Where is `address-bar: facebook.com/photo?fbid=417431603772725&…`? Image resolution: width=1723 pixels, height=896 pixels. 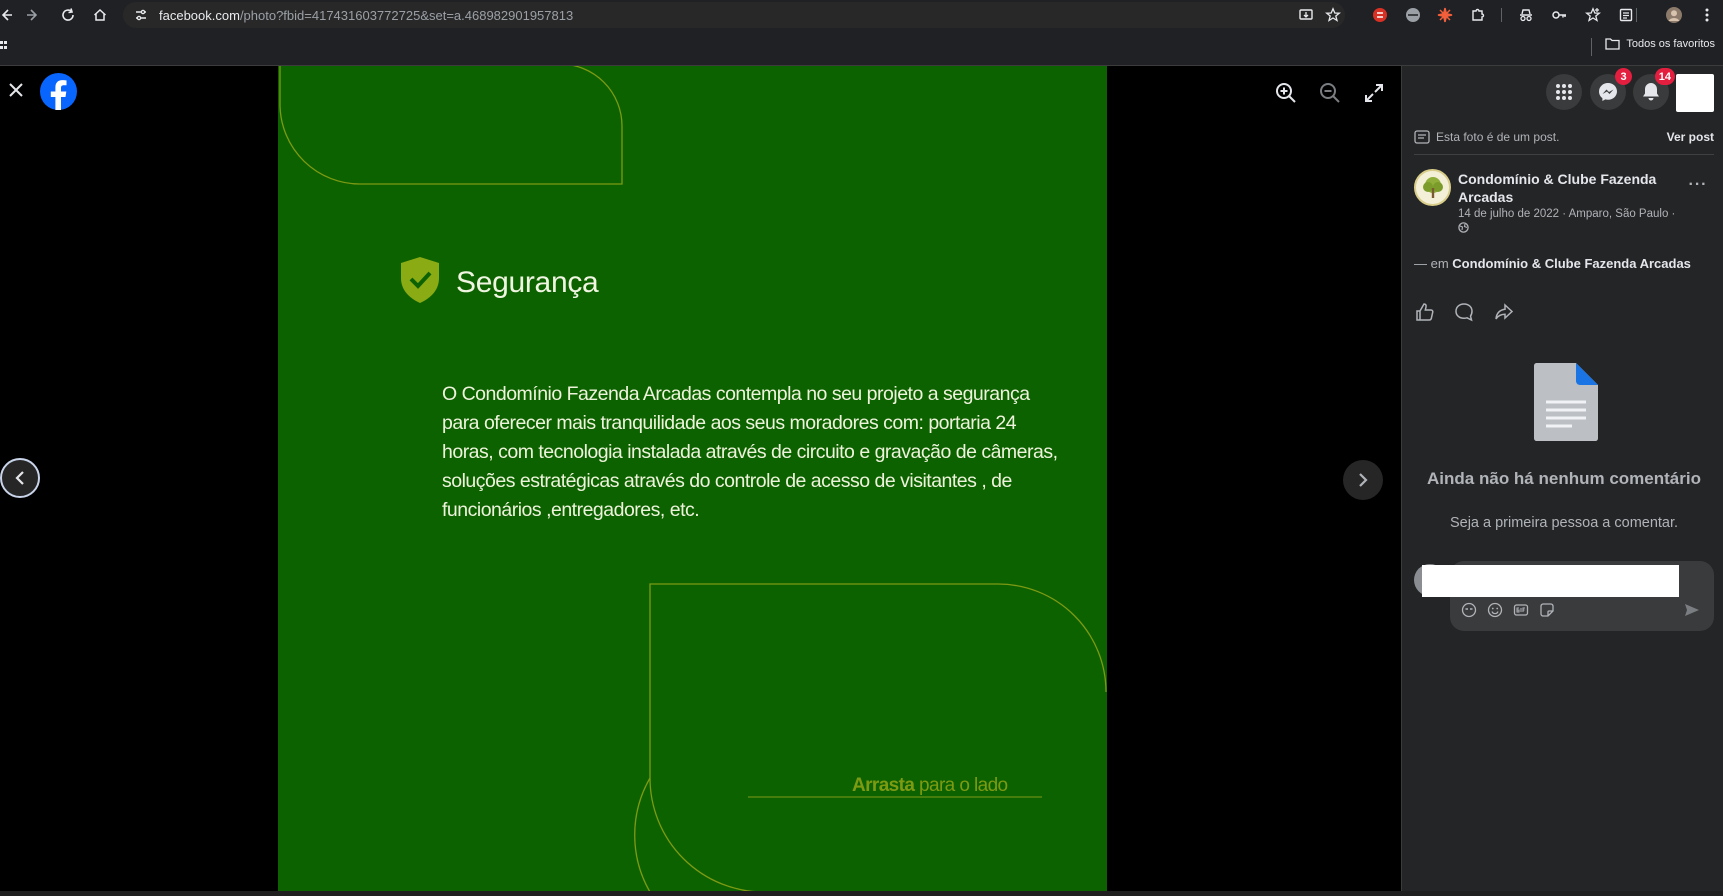
address-bar: facebook.com/photo?fbid=417431603772725&… is located at coordinates (734, 15).